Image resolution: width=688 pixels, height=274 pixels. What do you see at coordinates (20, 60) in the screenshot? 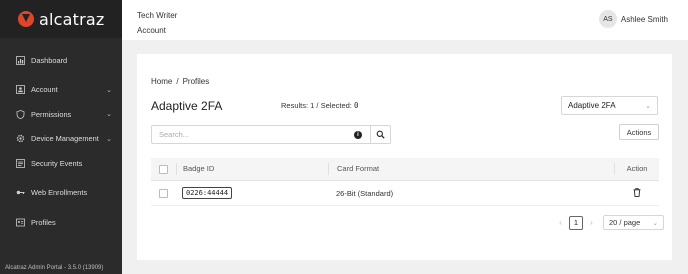
I see `bar-chart-icon` at bounding box center [20, 60].